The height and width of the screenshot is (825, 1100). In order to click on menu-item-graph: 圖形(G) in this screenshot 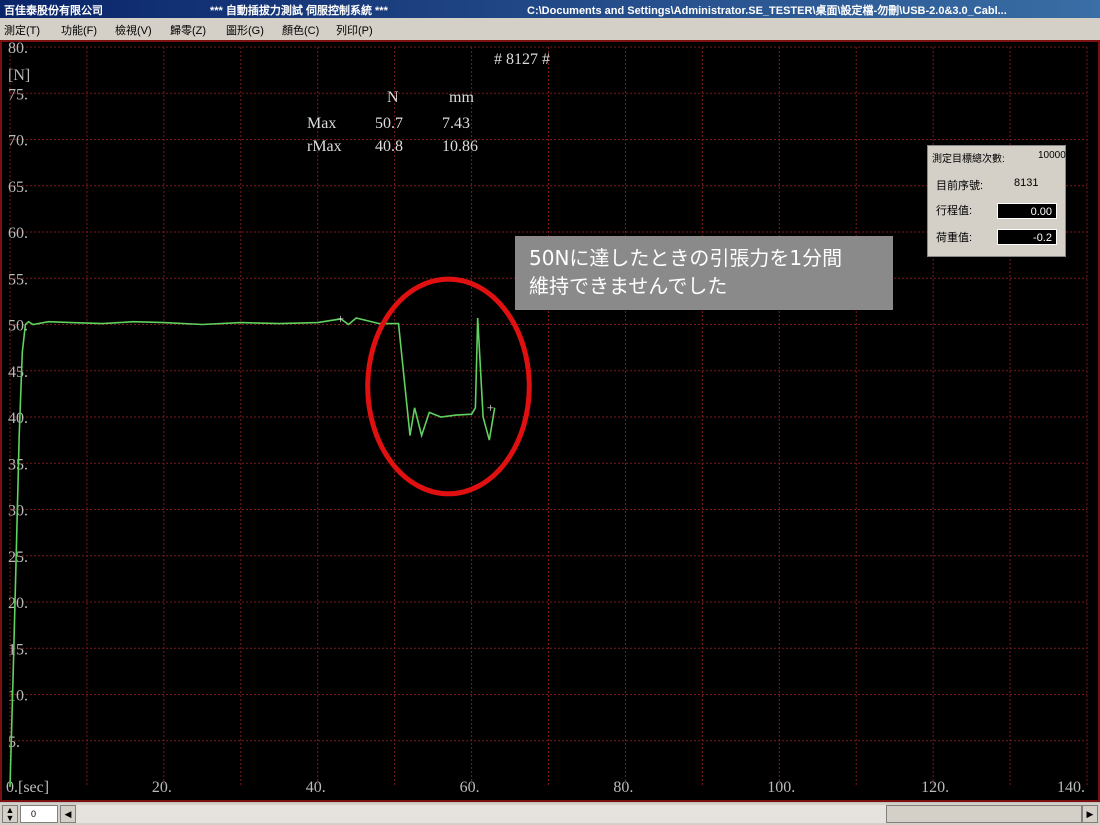, I will do `click(245, 30)`.